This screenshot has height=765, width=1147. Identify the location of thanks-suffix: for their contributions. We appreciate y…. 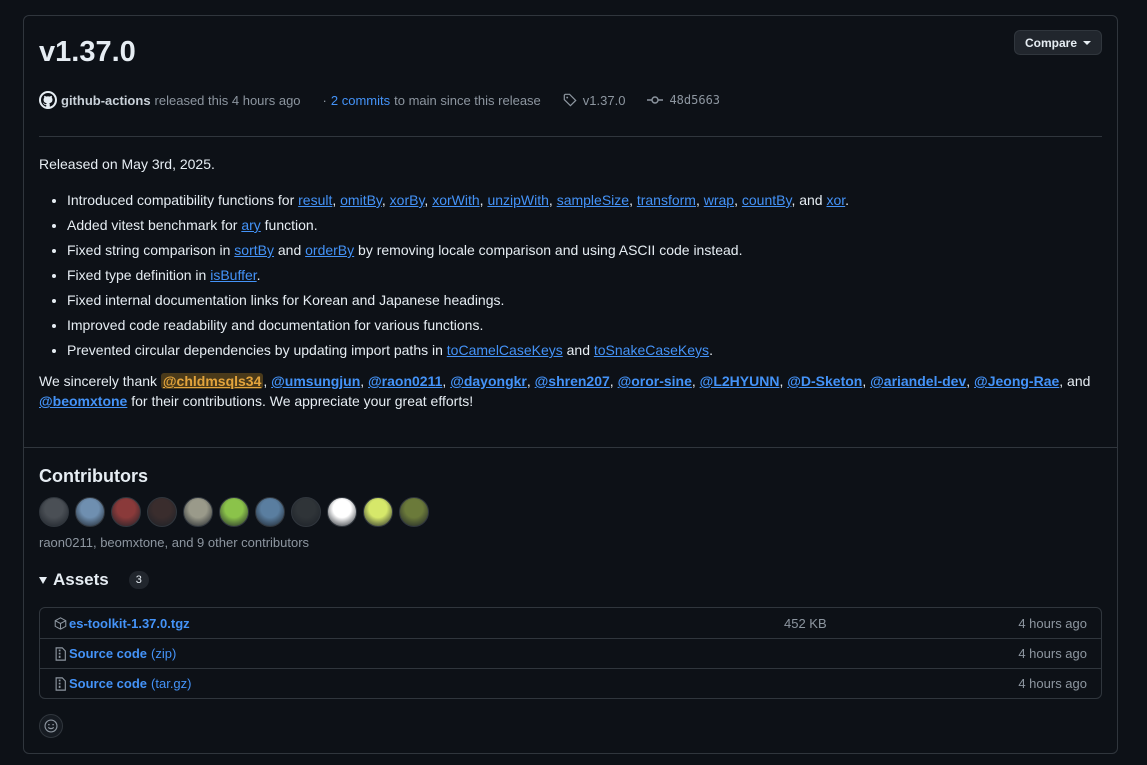
(300, 401).